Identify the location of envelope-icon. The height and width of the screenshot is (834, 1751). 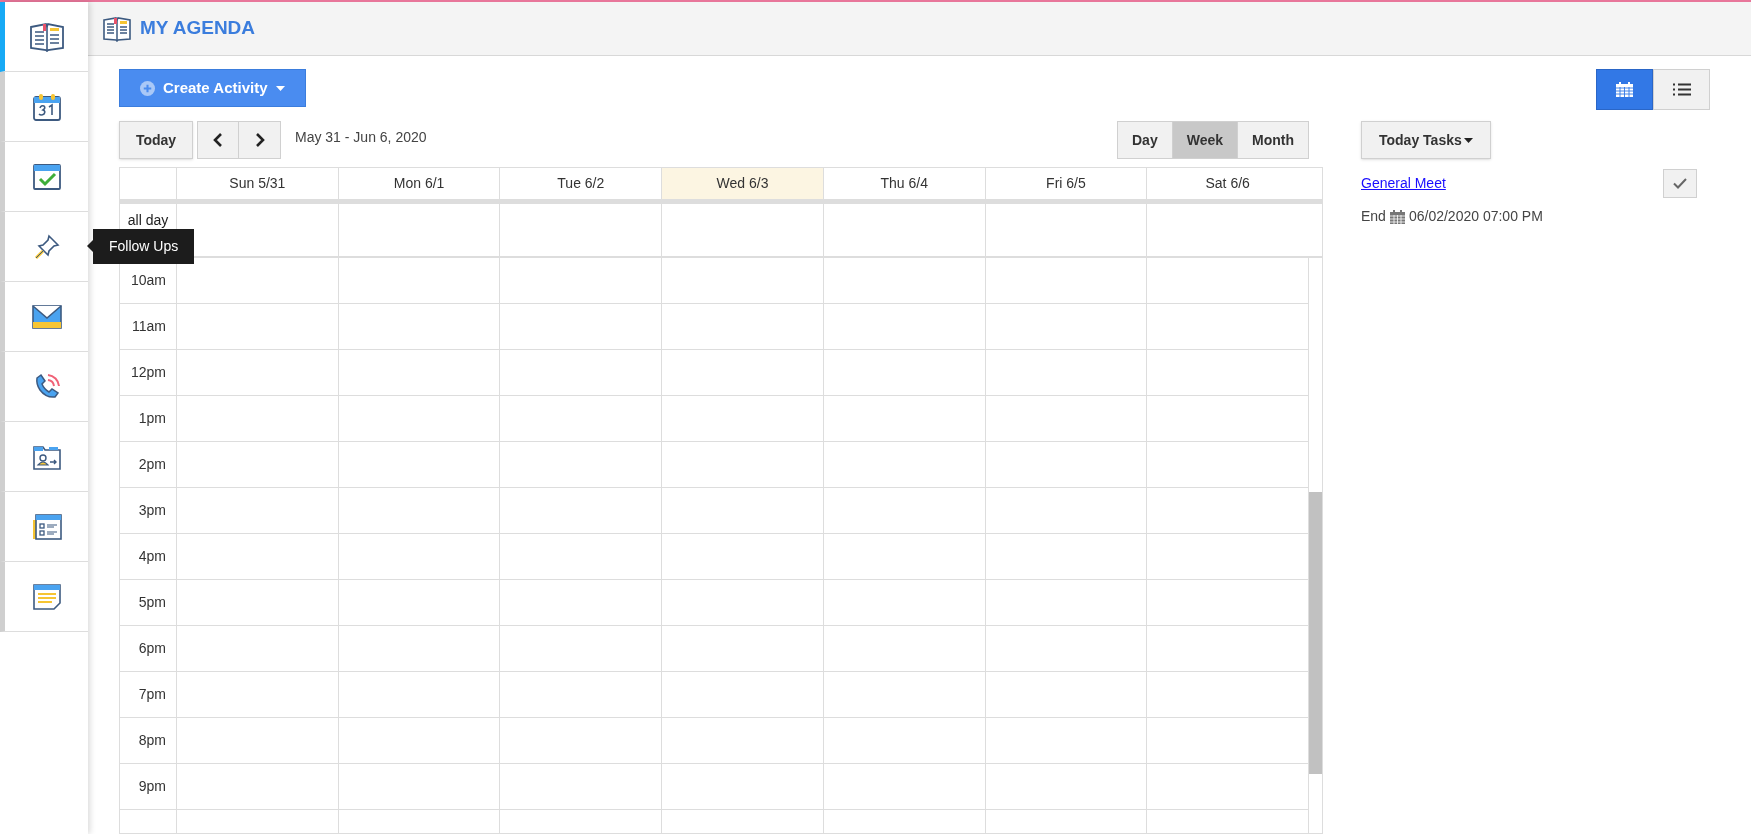
(46, 316).